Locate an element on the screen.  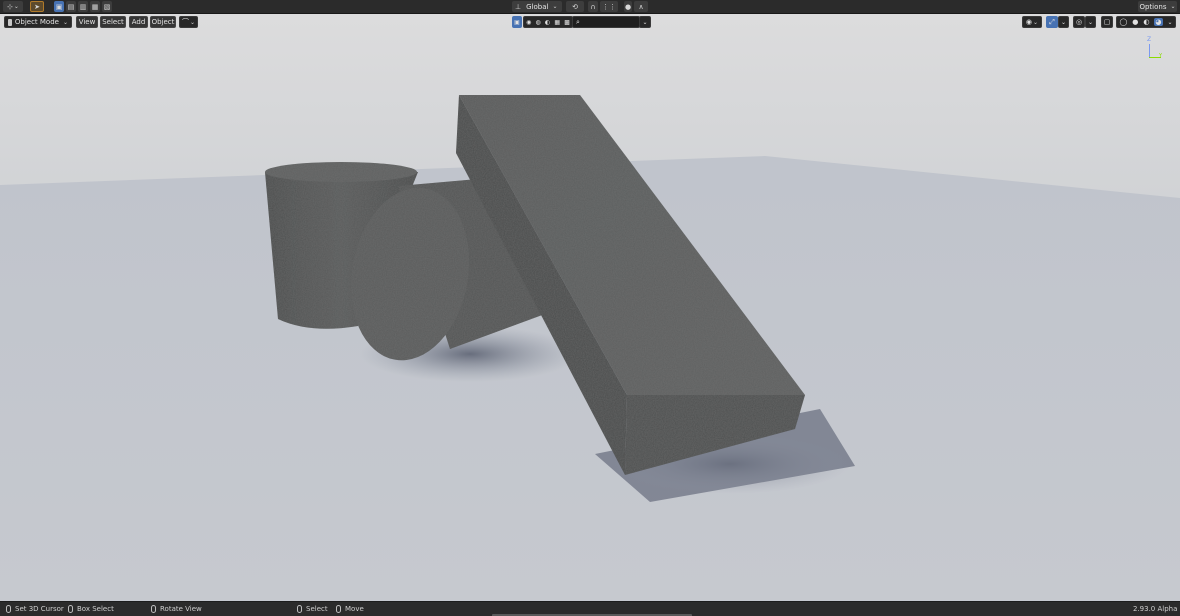
shading-mode-group: ◯ ● ◐ ◕ ⌄ is located at coordinates (1146, 22).